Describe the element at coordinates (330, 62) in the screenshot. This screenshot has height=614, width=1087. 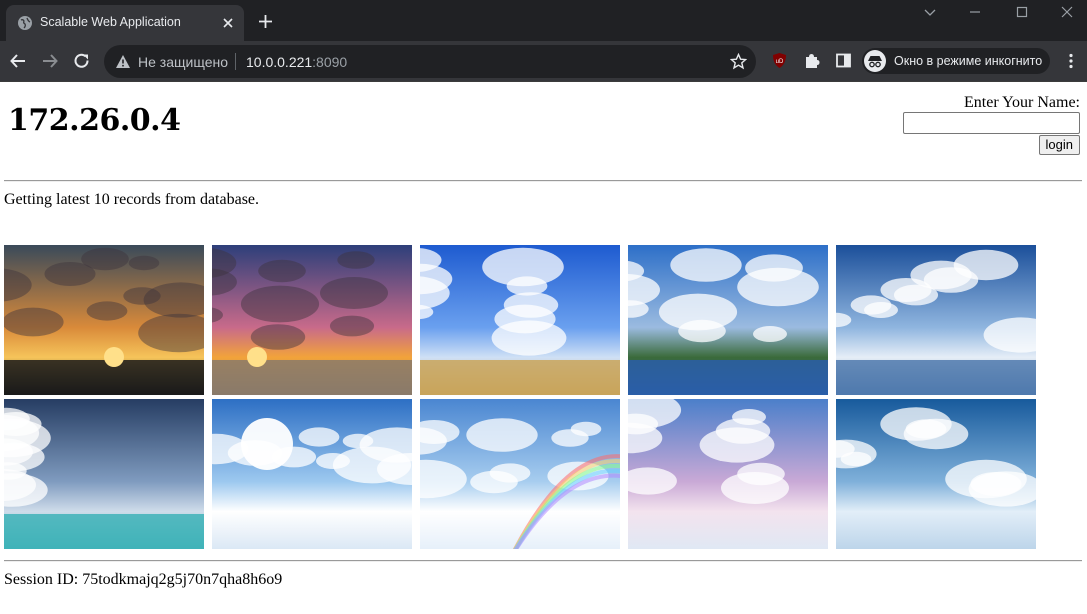
I see `url-port: :8090` at that location.